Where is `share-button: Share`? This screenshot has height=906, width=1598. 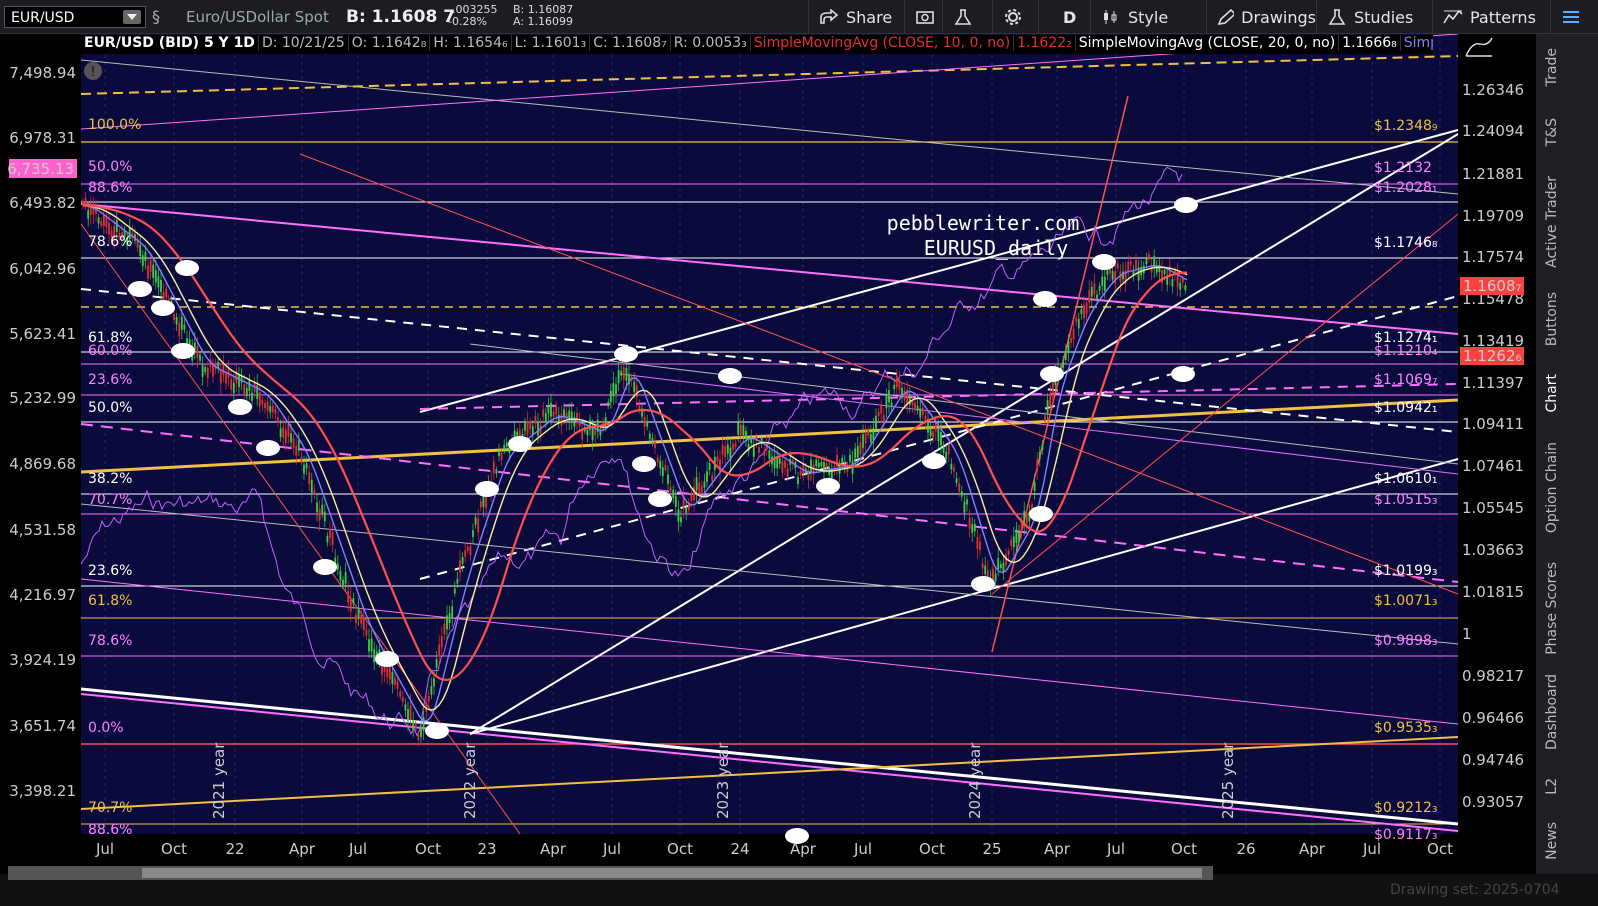
share-button: Share is located at coordinates (856, 17).